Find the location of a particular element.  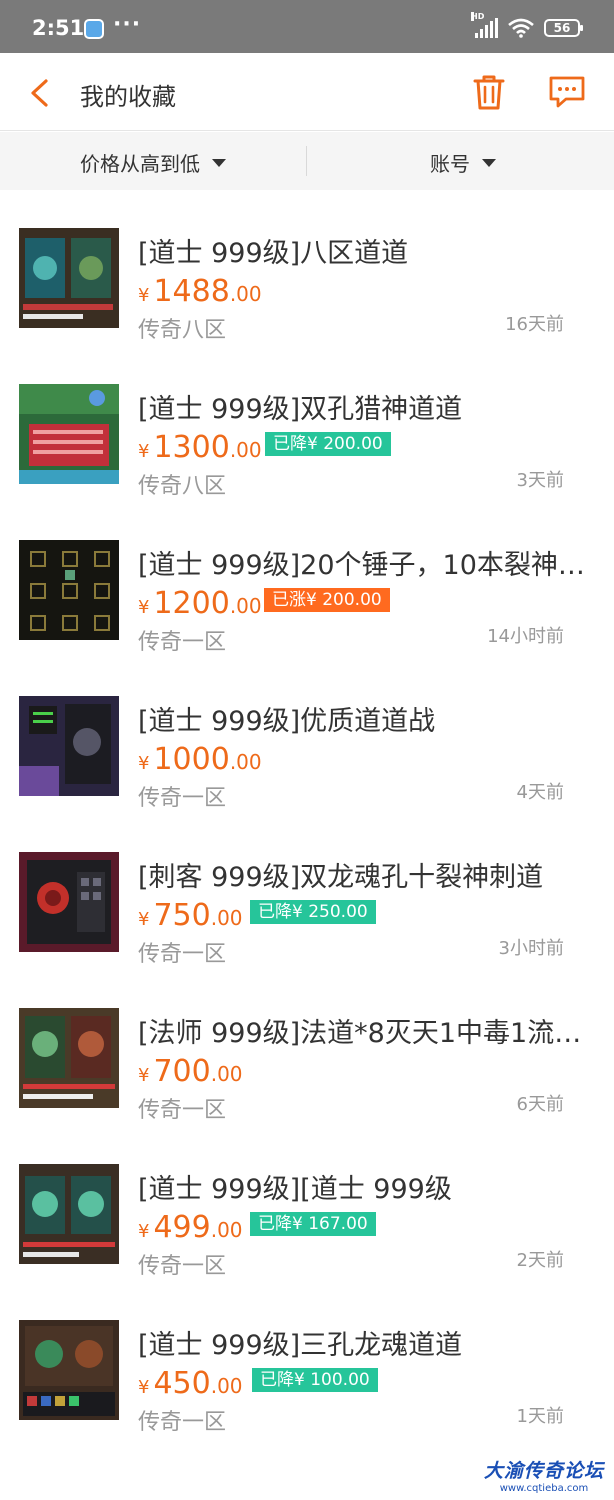

status-bar: 2:51 ··· HD 56 is located at coordinates (307, 26).